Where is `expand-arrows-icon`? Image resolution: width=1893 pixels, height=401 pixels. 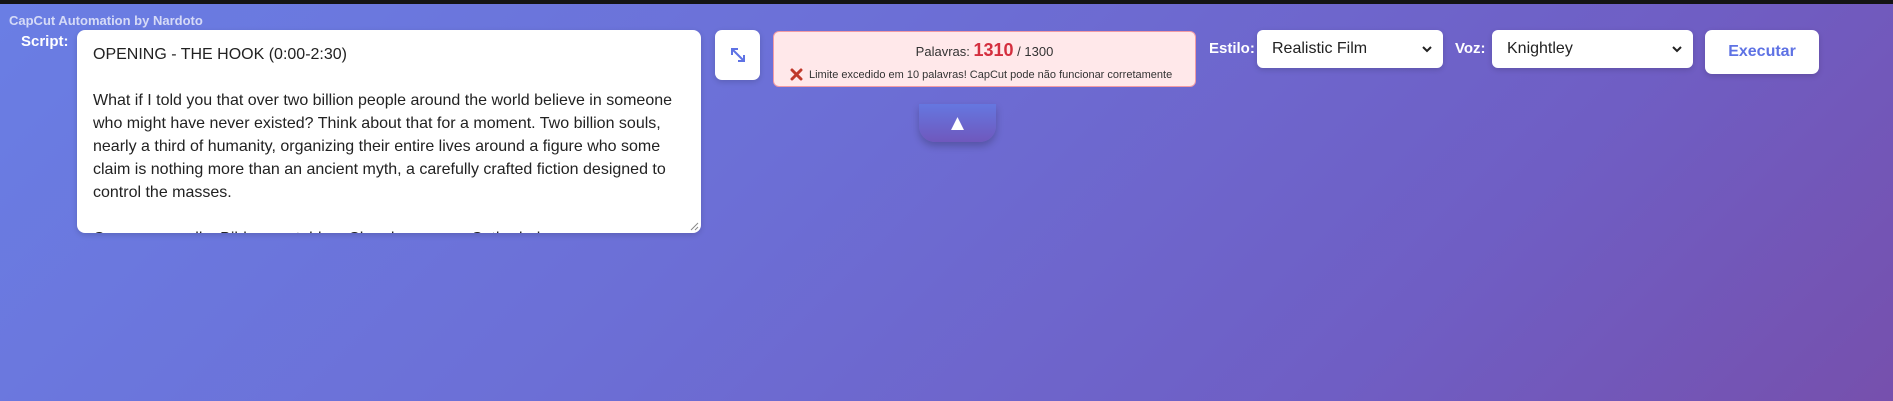 expand-arrows-icon is located at coordinates (737, 55).